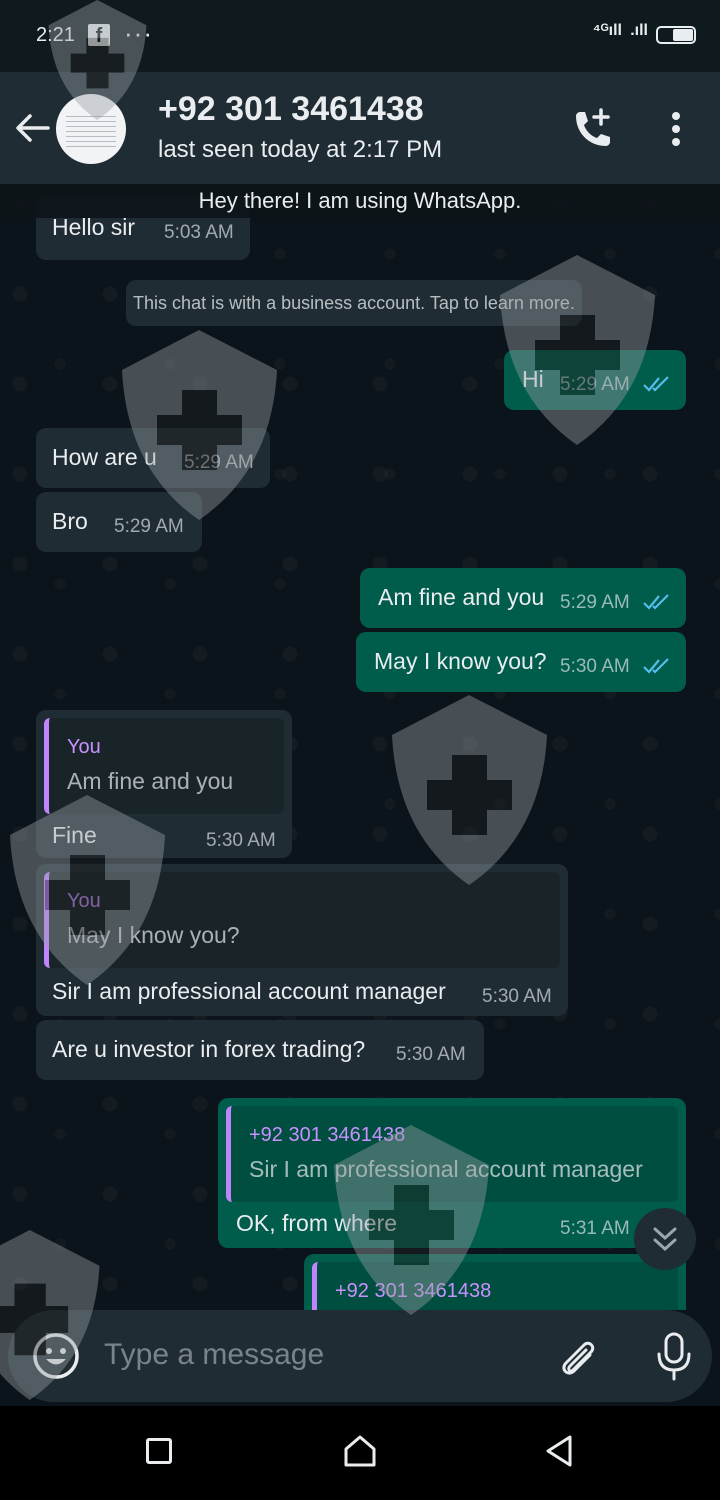 Image resolution: width=720 pixels, height=1500 pixels. Describe the element at coordinates (99, 35) in the screenshot. I see `facebook-icon: f` at that location.